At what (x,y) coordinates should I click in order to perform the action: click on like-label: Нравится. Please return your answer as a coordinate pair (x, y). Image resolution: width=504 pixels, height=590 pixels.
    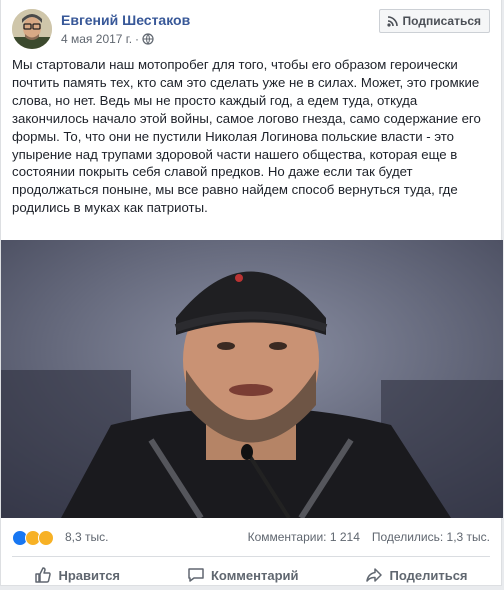
    Looking at the image, I should click on (89, 575).